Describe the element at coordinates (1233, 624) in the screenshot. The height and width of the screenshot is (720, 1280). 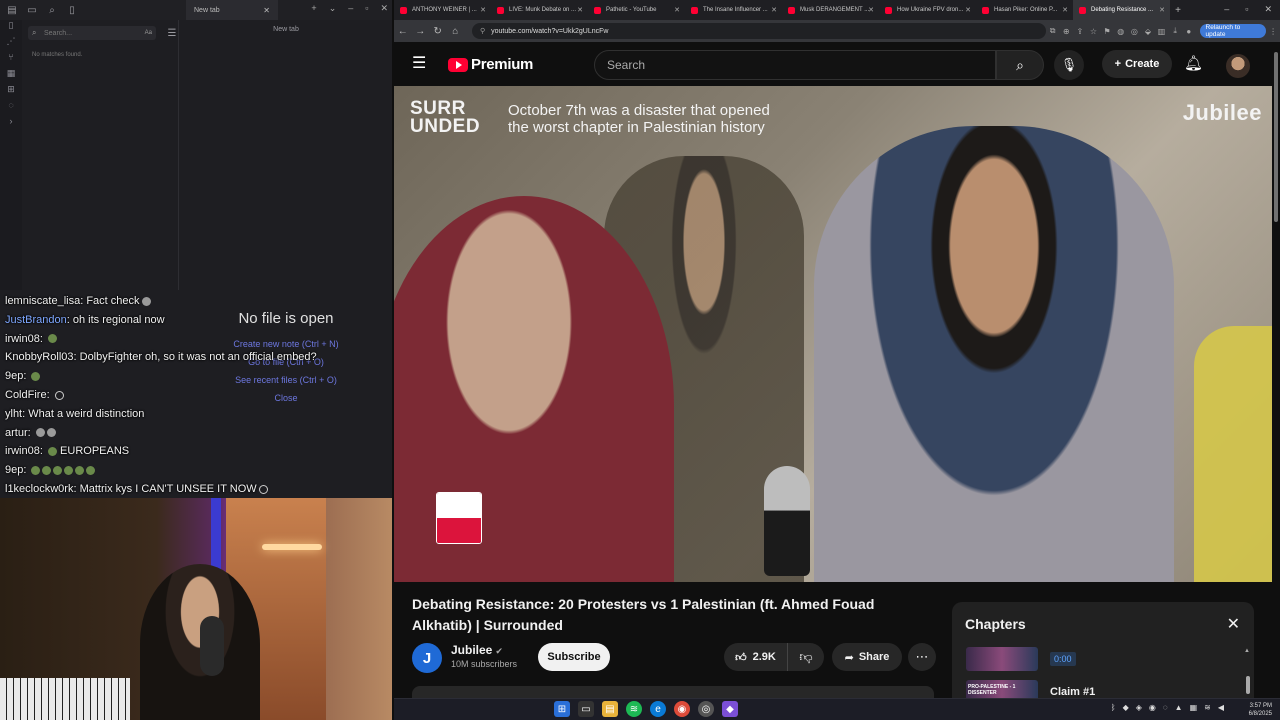
I see `close-icon: ✕` at that location.